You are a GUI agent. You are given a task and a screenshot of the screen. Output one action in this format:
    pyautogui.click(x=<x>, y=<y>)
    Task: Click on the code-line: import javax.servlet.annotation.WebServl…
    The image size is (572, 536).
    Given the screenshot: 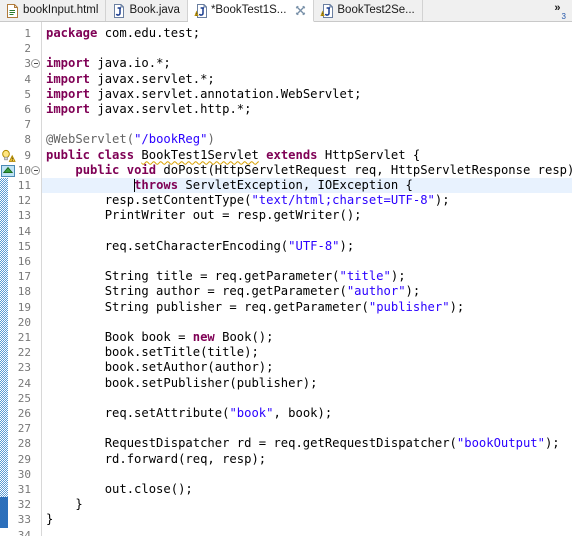 What is the action you would take?
    pyautogui.click(x=204, y=94)
    